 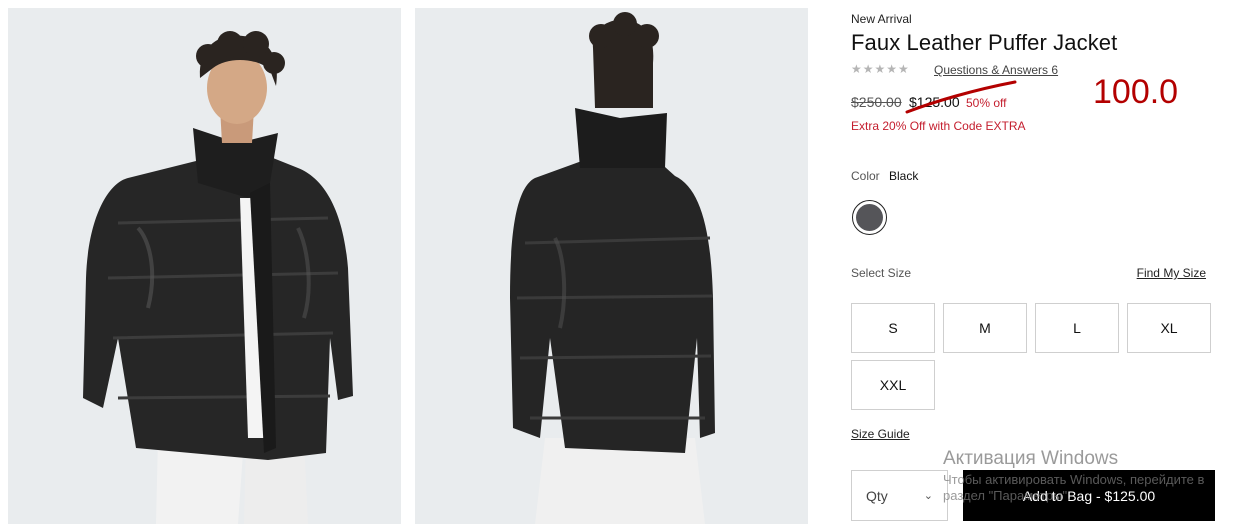 What do you see at coordinates (1077, 328) in the screenshot?
I see `size-option-l: L` at bounding box center [1077, 328].